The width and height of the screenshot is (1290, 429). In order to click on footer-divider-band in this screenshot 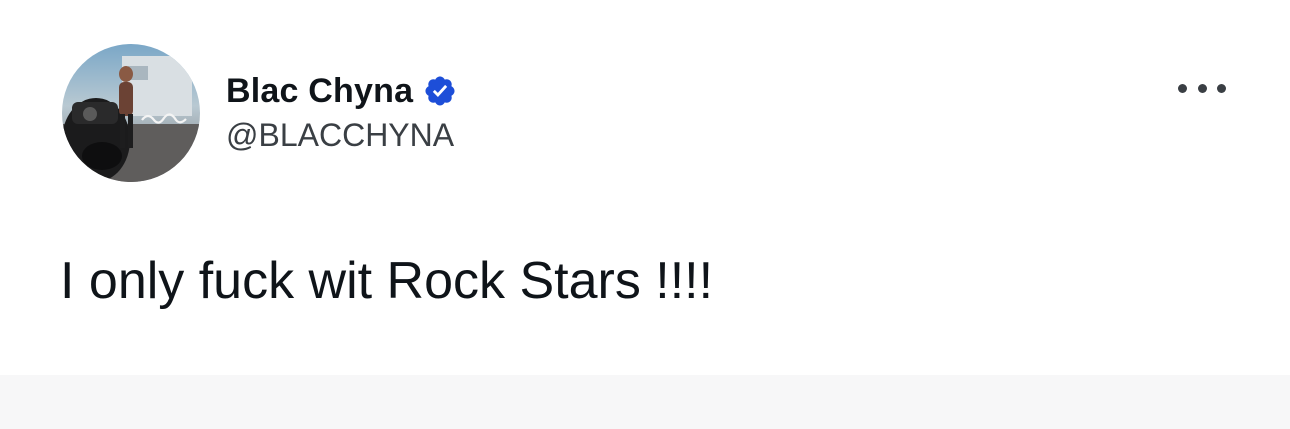, I will do `click(645, 402)`.